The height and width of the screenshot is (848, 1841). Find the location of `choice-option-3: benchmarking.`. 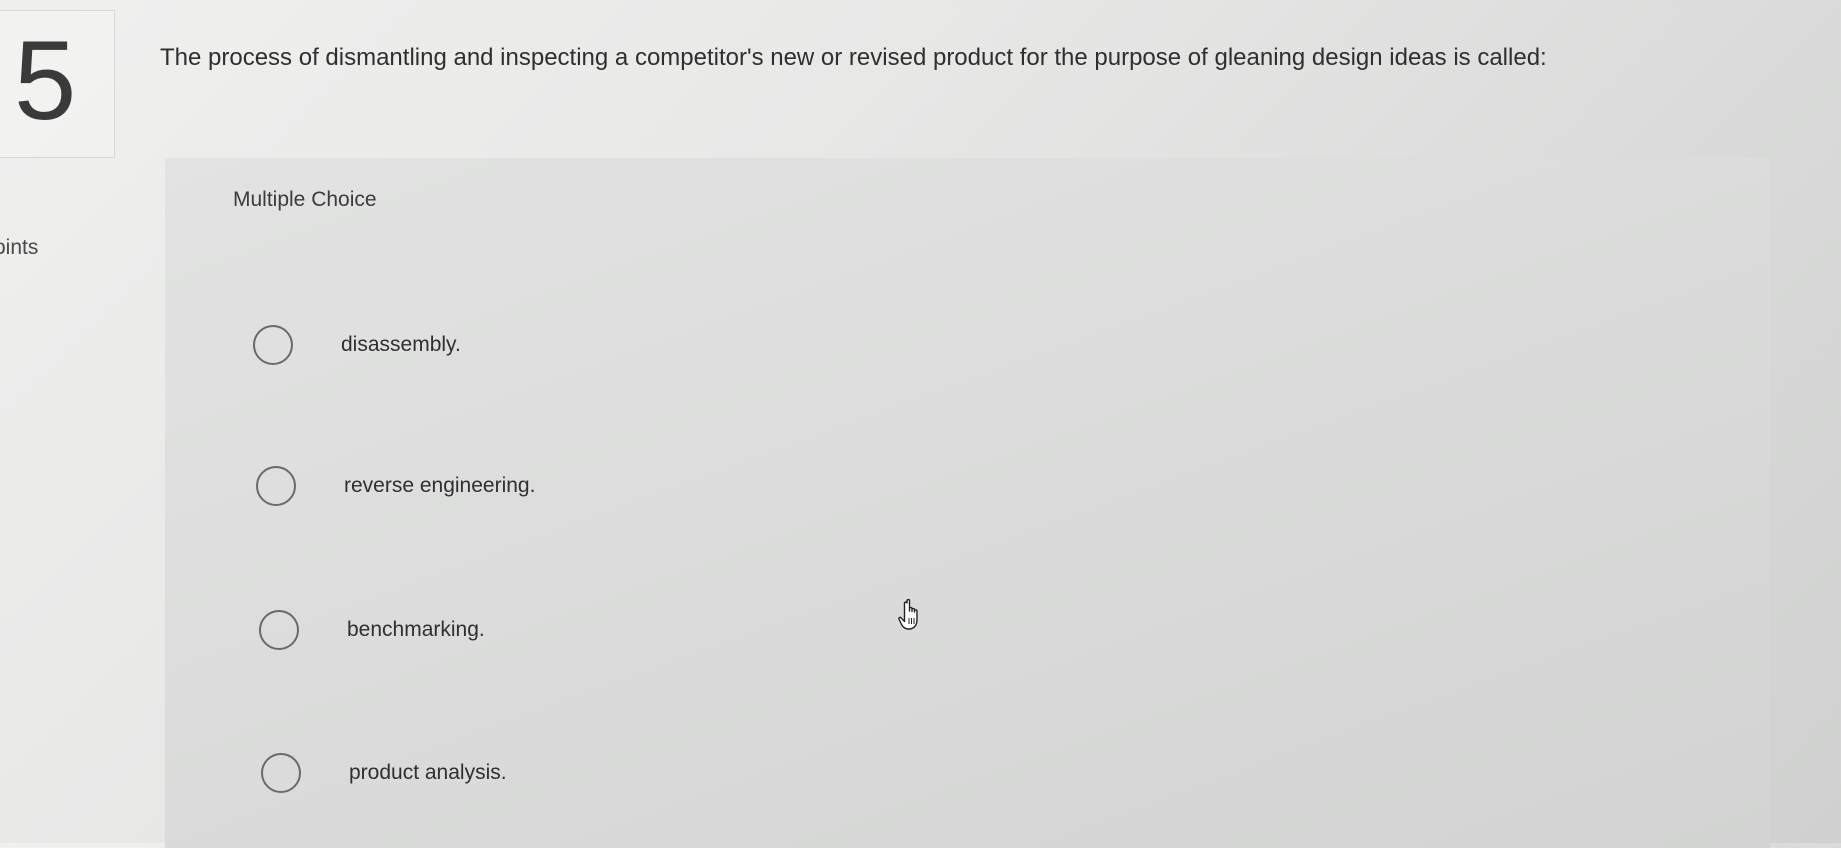

choice-option-3: benchmarking. is located at coordinates (372, 630).